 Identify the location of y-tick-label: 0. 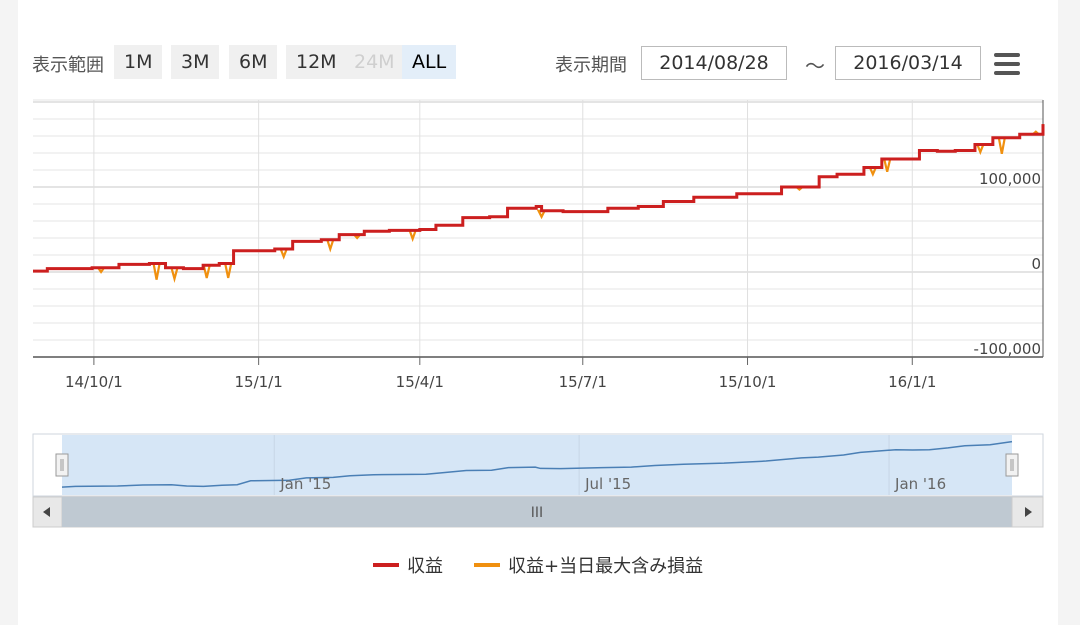
(1036, 264).